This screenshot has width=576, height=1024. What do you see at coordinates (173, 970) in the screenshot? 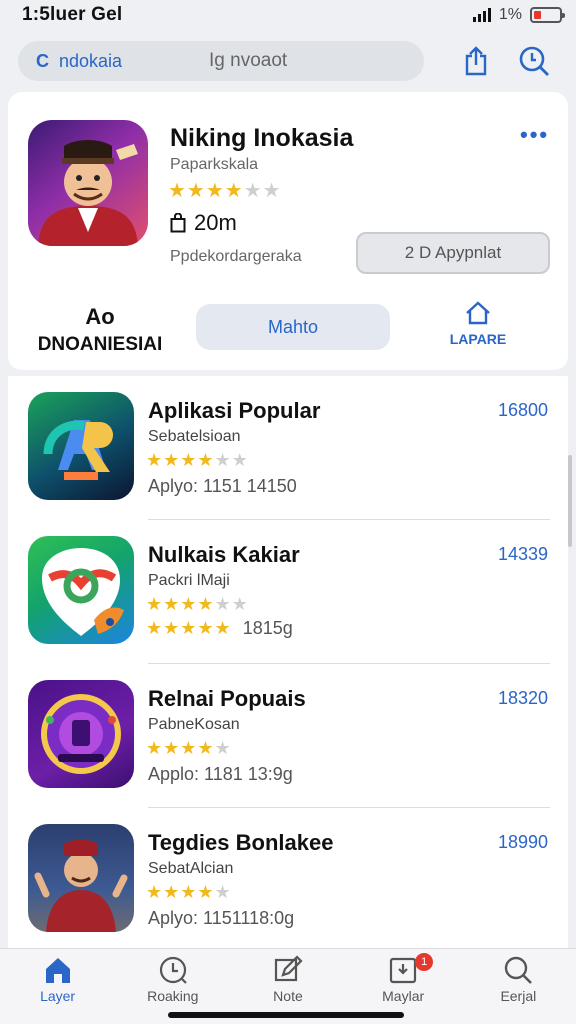
I see `ranking-icon` at bounding box center [173, 970].